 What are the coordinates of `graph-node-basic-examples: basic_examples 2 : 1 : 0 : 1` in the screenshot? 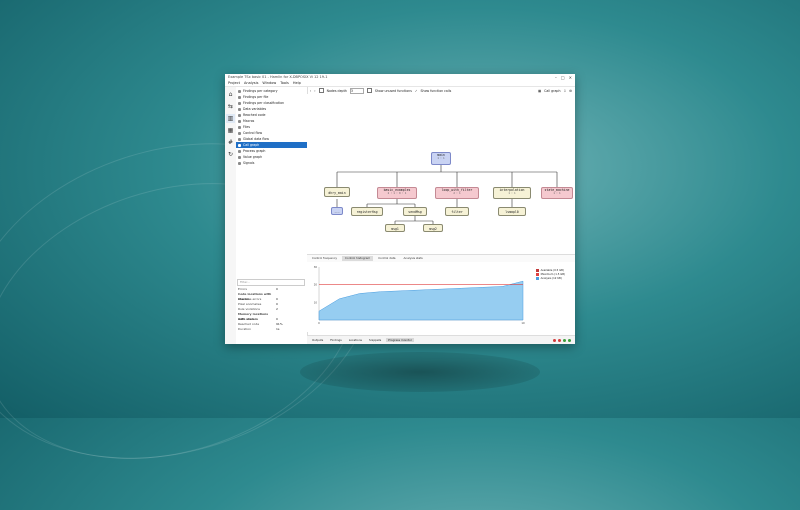 It's located at (397, 193).